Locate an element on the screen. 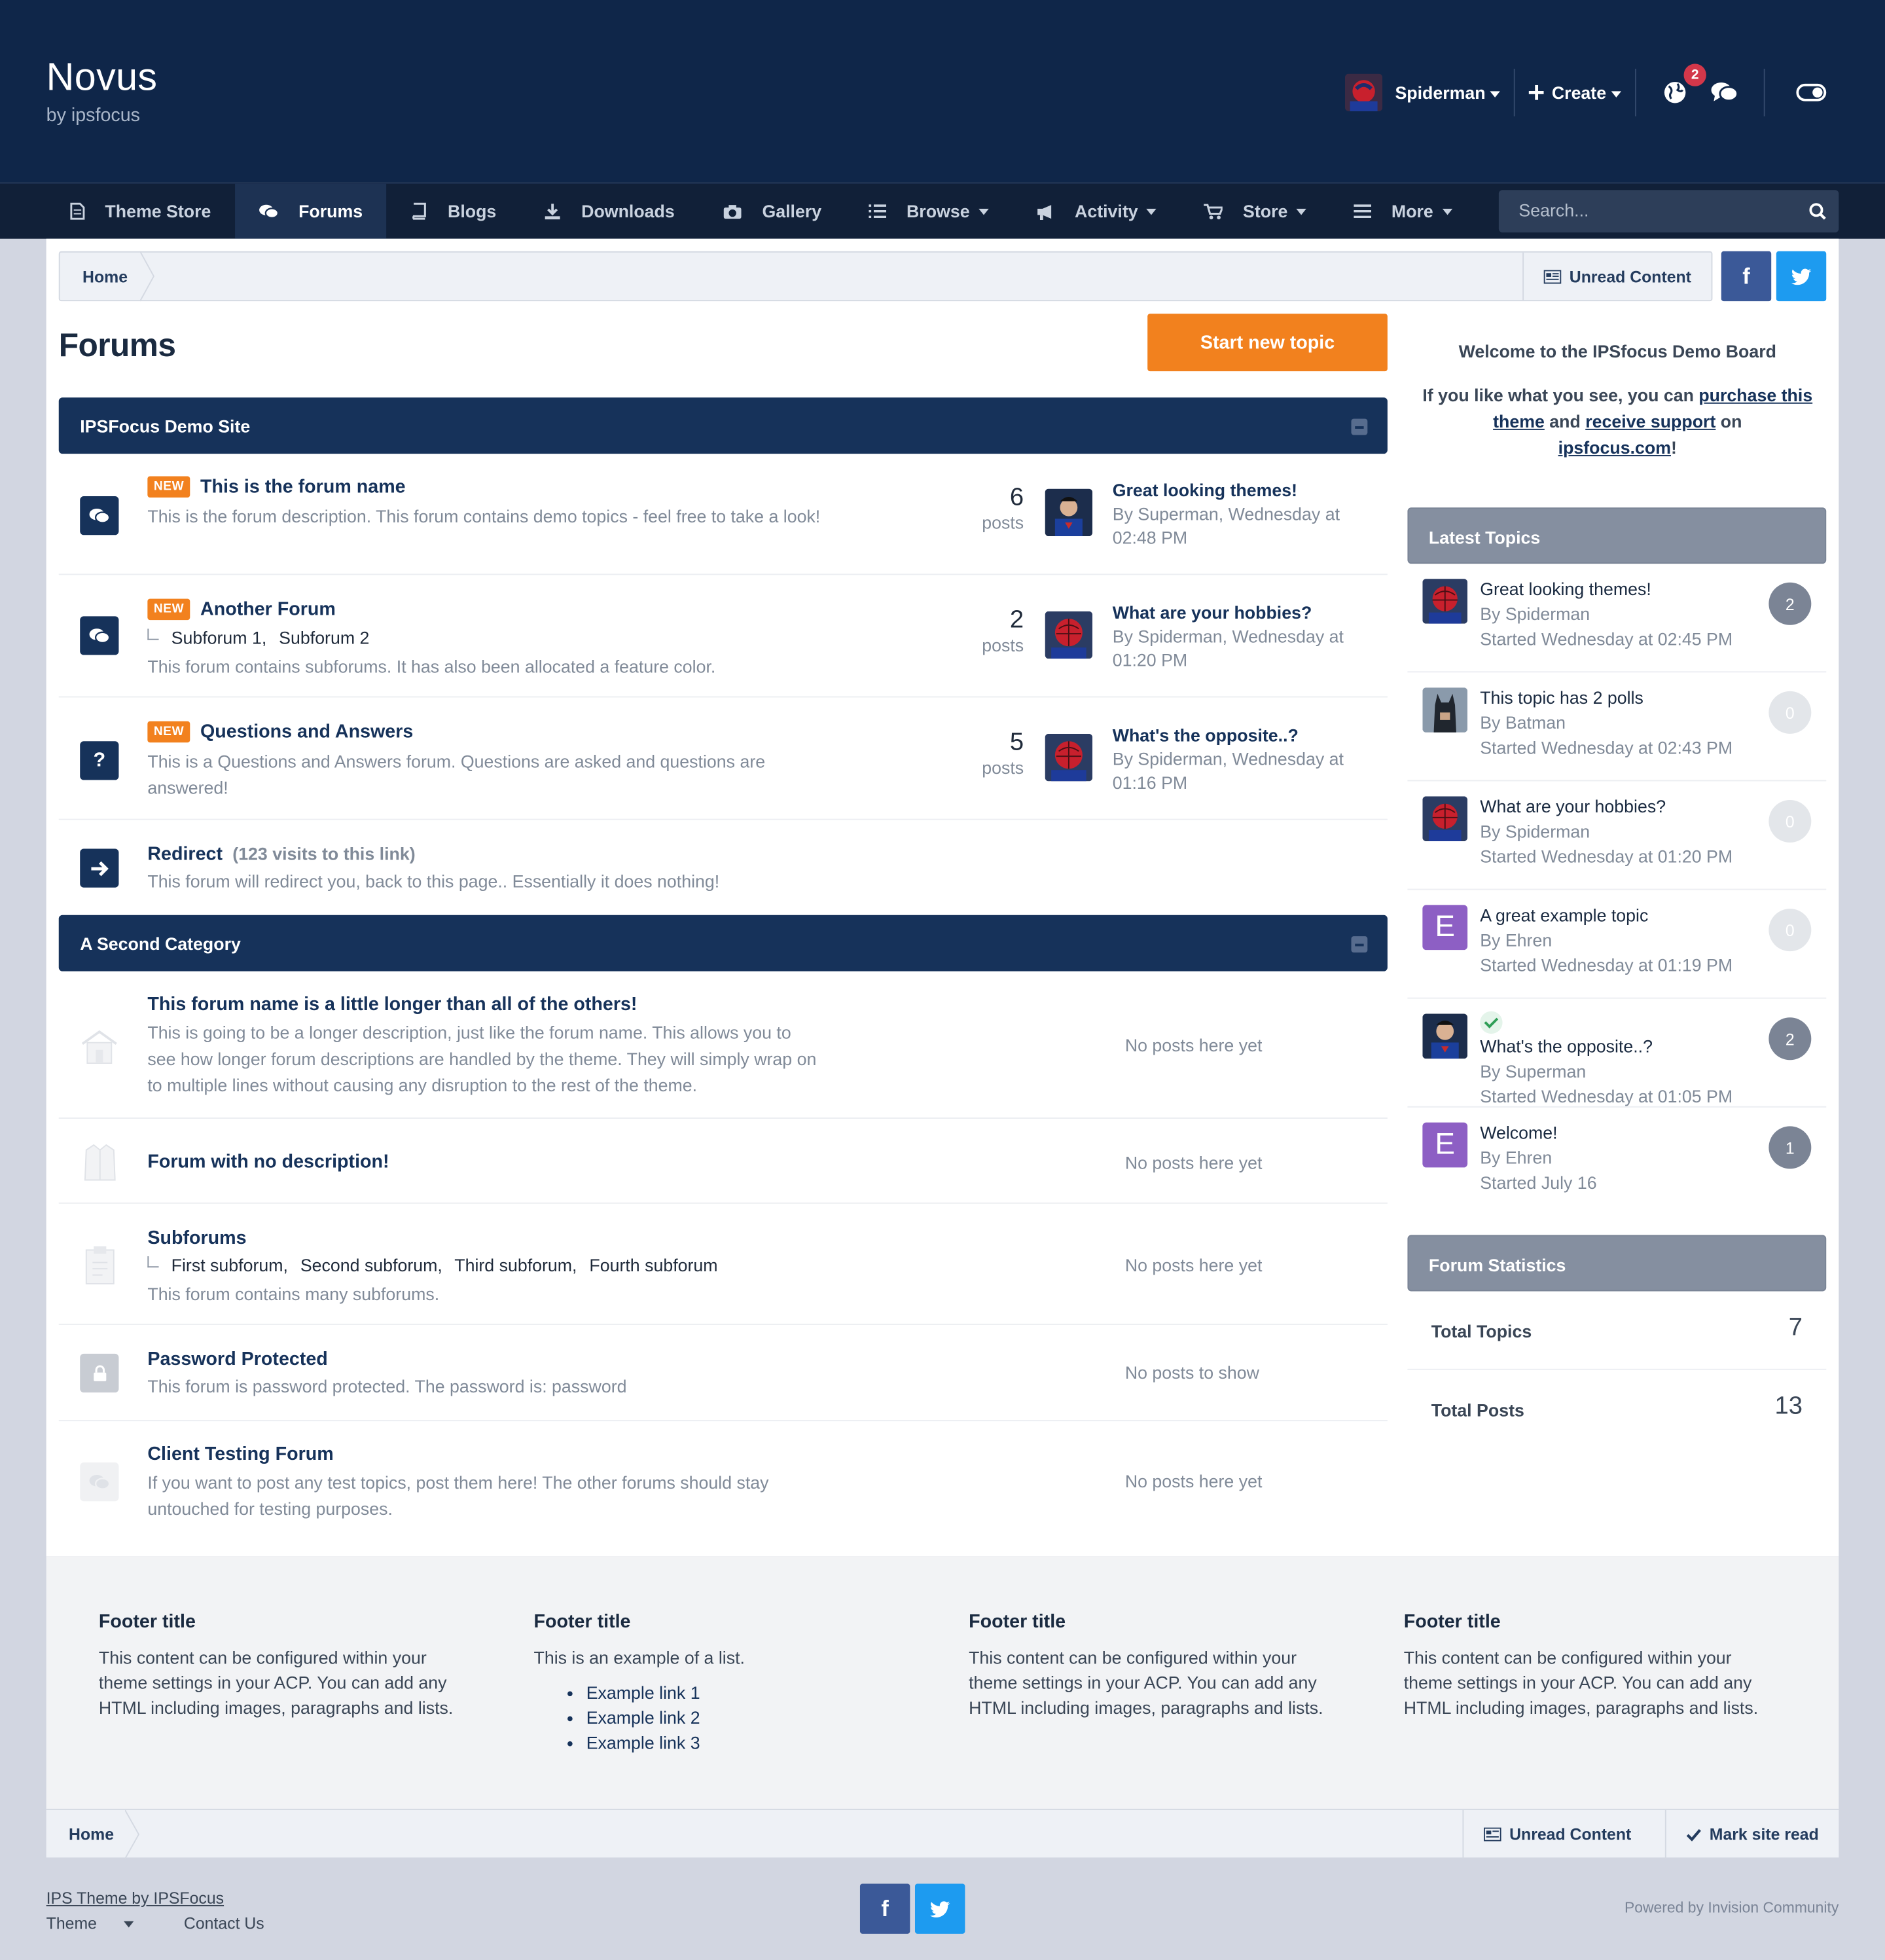  create-menu: Create is located at coordinates (1575, 92).